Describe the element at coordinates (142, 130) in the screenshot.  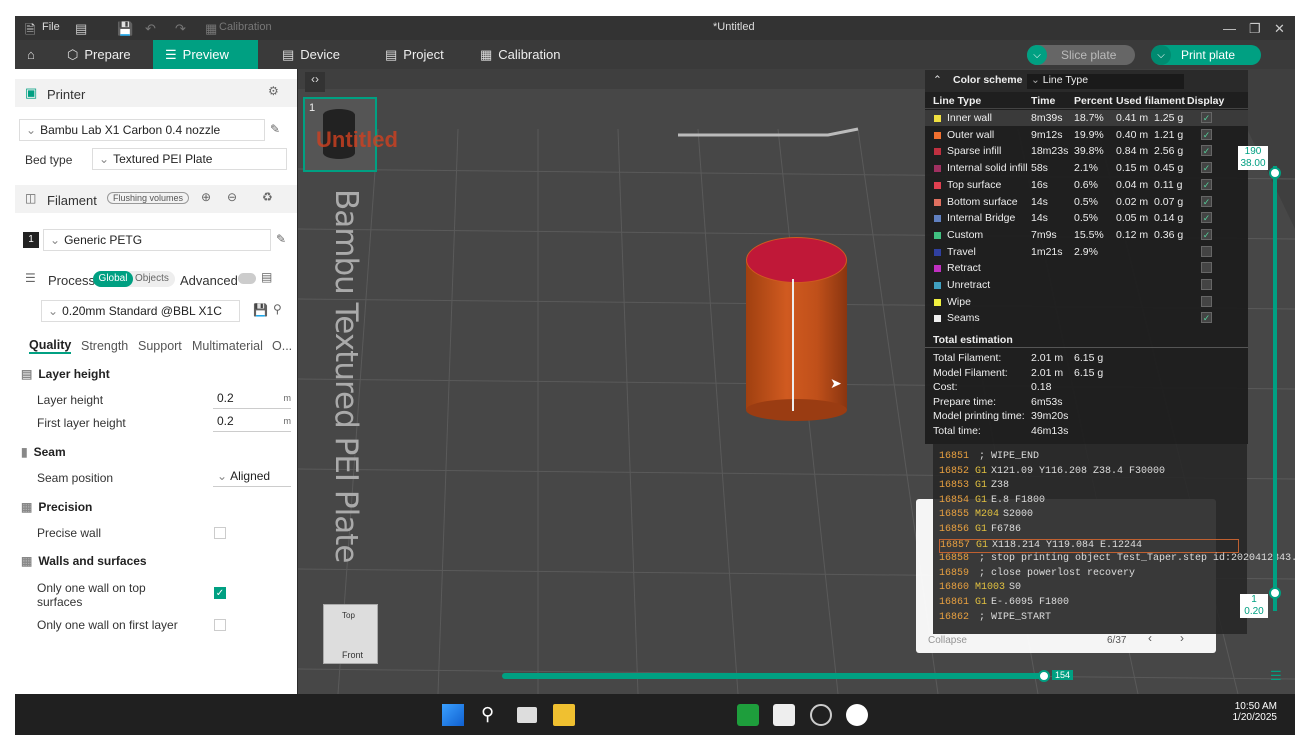
I see `printer-select: ⌄ Bambu Lab X1 Carbon 0.4 nozzle` at that location.